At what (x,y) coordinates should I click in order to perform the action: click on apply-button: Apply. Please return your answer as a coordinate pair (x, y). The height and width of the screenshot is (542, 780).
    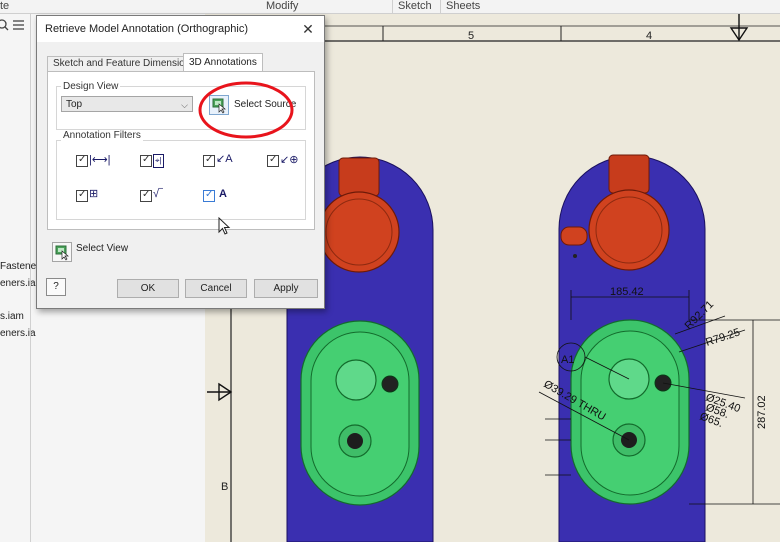
    Looking at the image, I should click on (286, 288).